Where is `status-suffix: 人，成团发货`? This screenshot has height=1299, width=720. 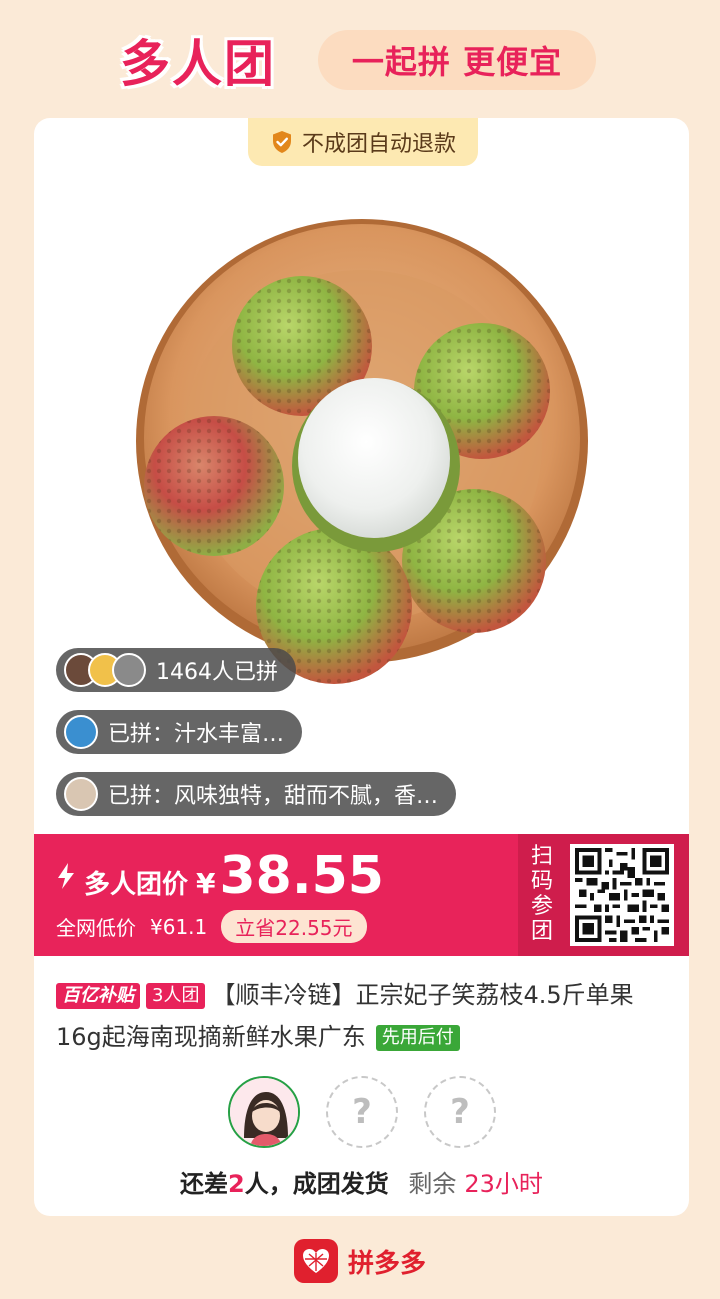
status-suffix: 人，成团发货 is located at coordinates (316, 1184).